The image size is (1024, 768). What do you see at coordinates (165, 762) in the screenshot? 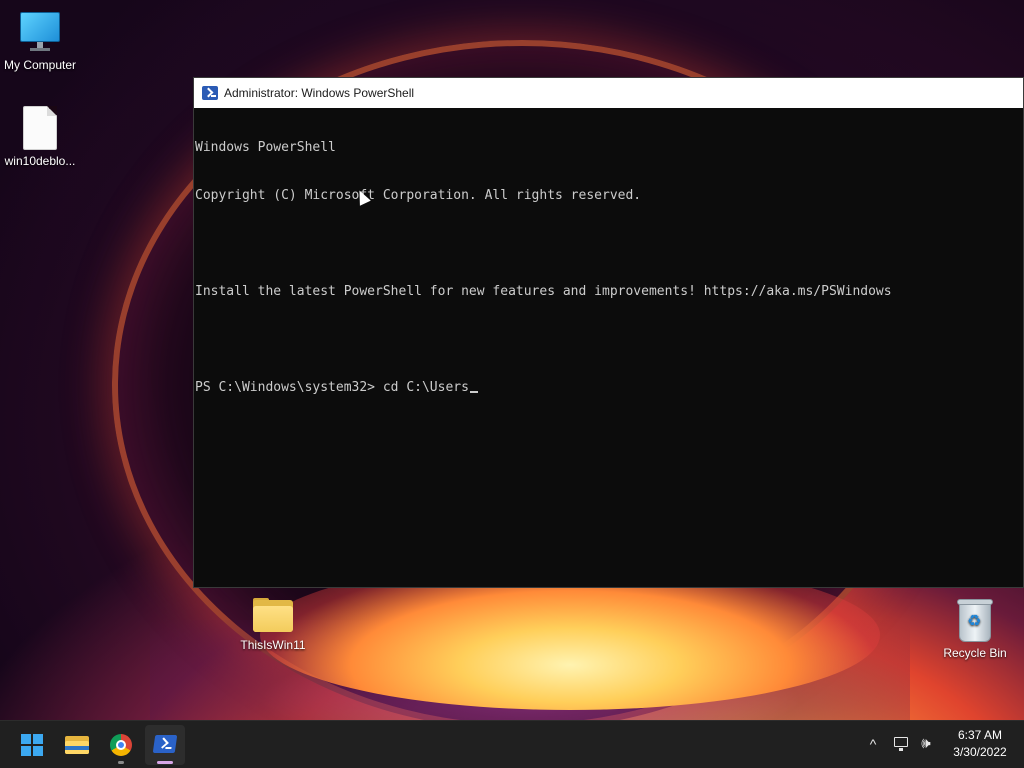
I see `active-indicator` at bounding box center [165, 762].